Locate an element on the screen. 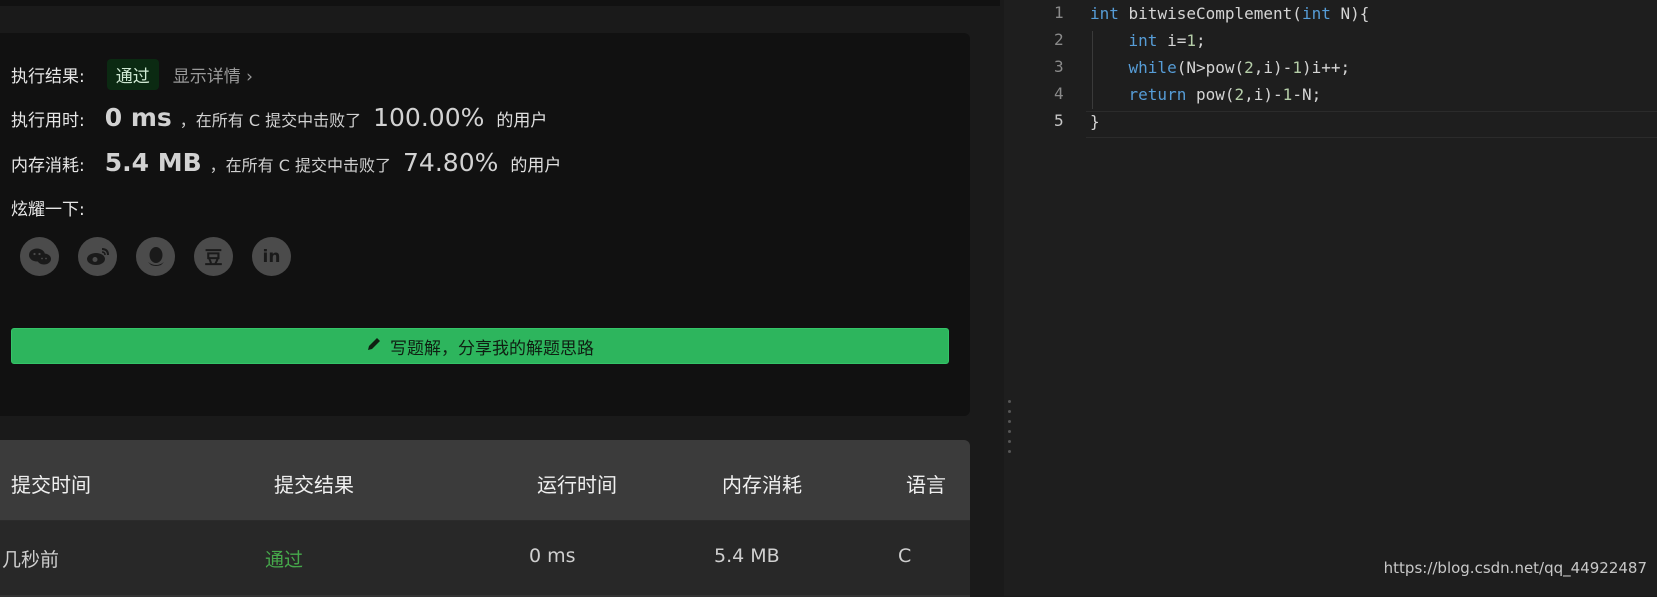 The width and height of the screenshot is (1657, 597). top-strip is located at coordinates (500, 3).